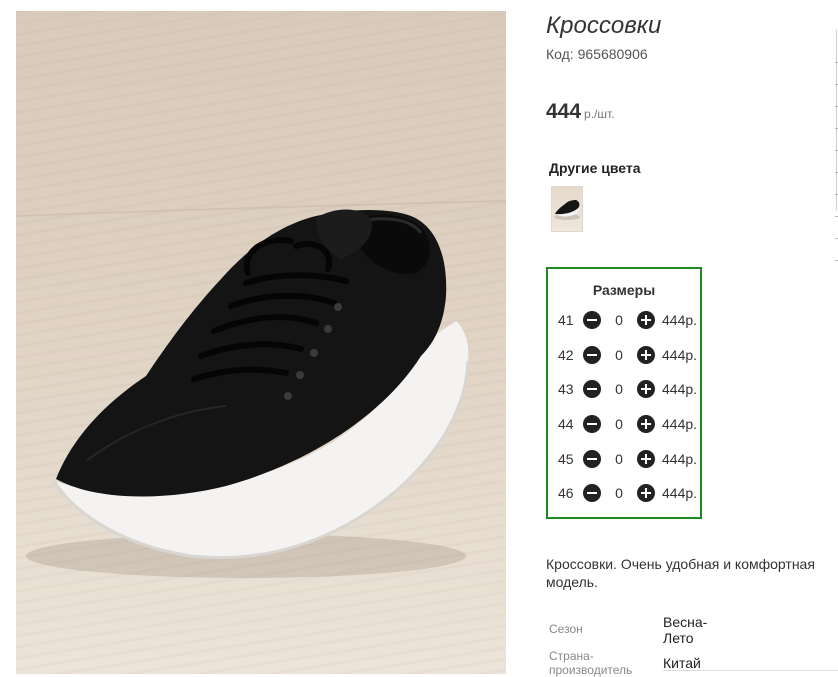  I want to click on property-divider, so click(750, 670).